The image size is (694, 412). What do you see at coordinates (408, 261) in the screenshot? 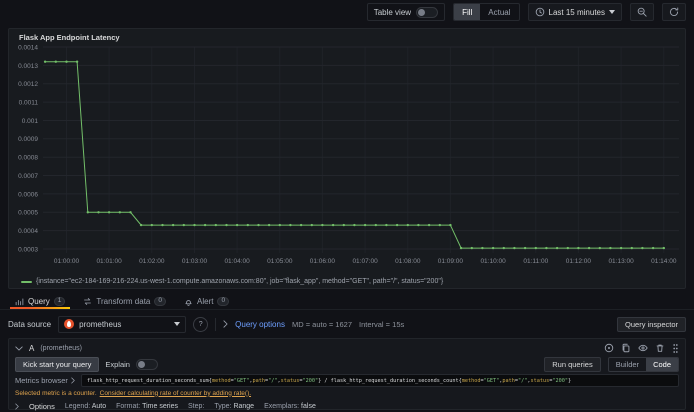
I see `svg-text: 01:08:00` at bounding box center [408, 261].